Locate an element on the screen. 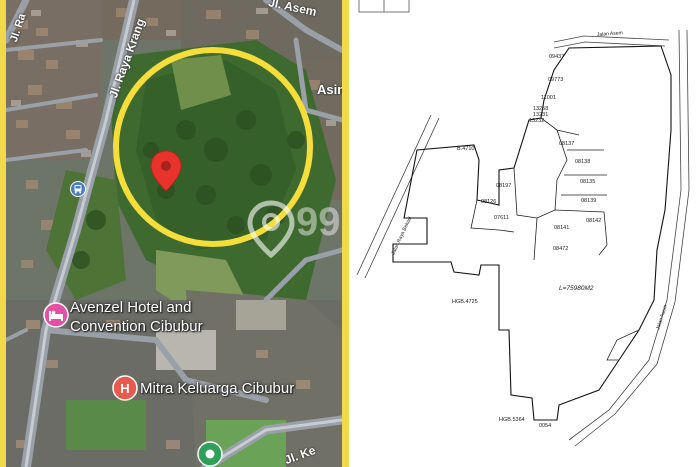 The height and width of the screenshot is (467, 700). hospital-icon: H is located at coordinates (125, 388).